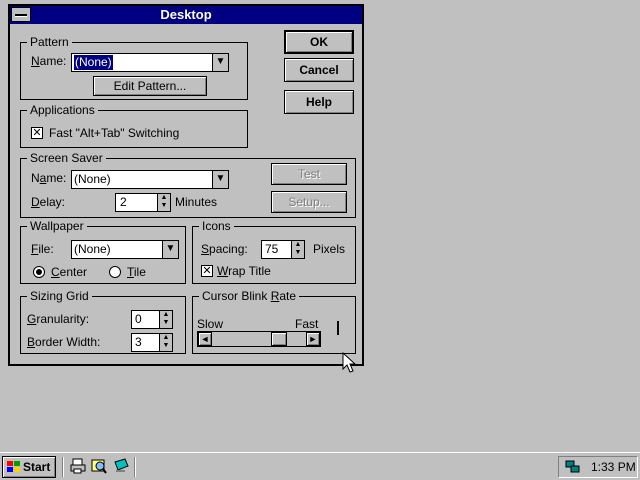 This screenshot has width=640, height=480. I want to click on applications-group-label: Applications, so click(62, 110).